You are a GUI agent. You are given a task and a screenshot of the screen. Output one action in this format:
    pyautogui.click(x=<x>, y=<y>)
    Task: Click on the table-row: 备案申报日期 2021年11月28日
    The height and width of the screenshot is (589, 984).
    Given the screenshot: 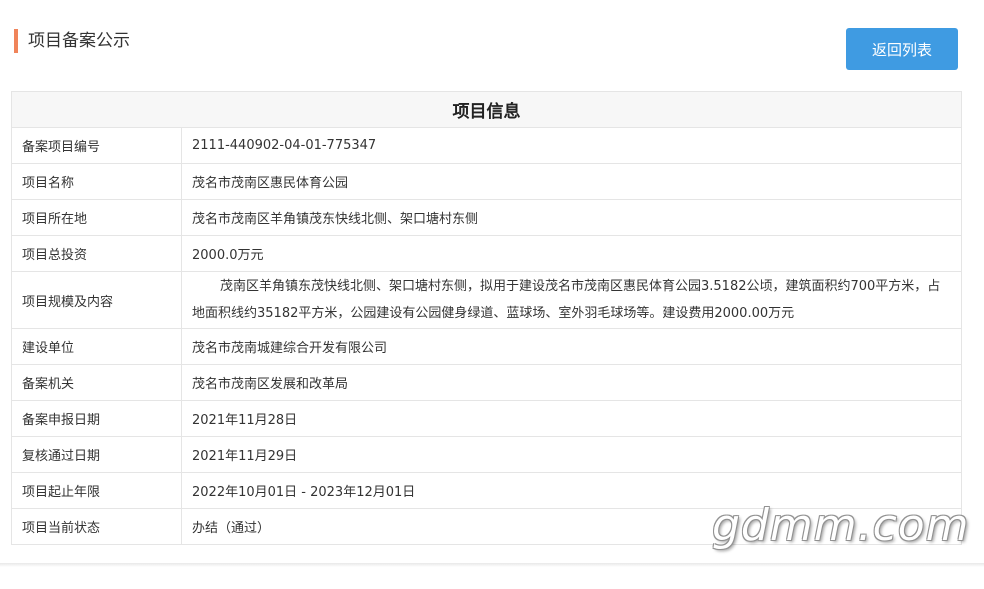 What is the action you would take?
    pyautogui.click(x=486, y=418)
    